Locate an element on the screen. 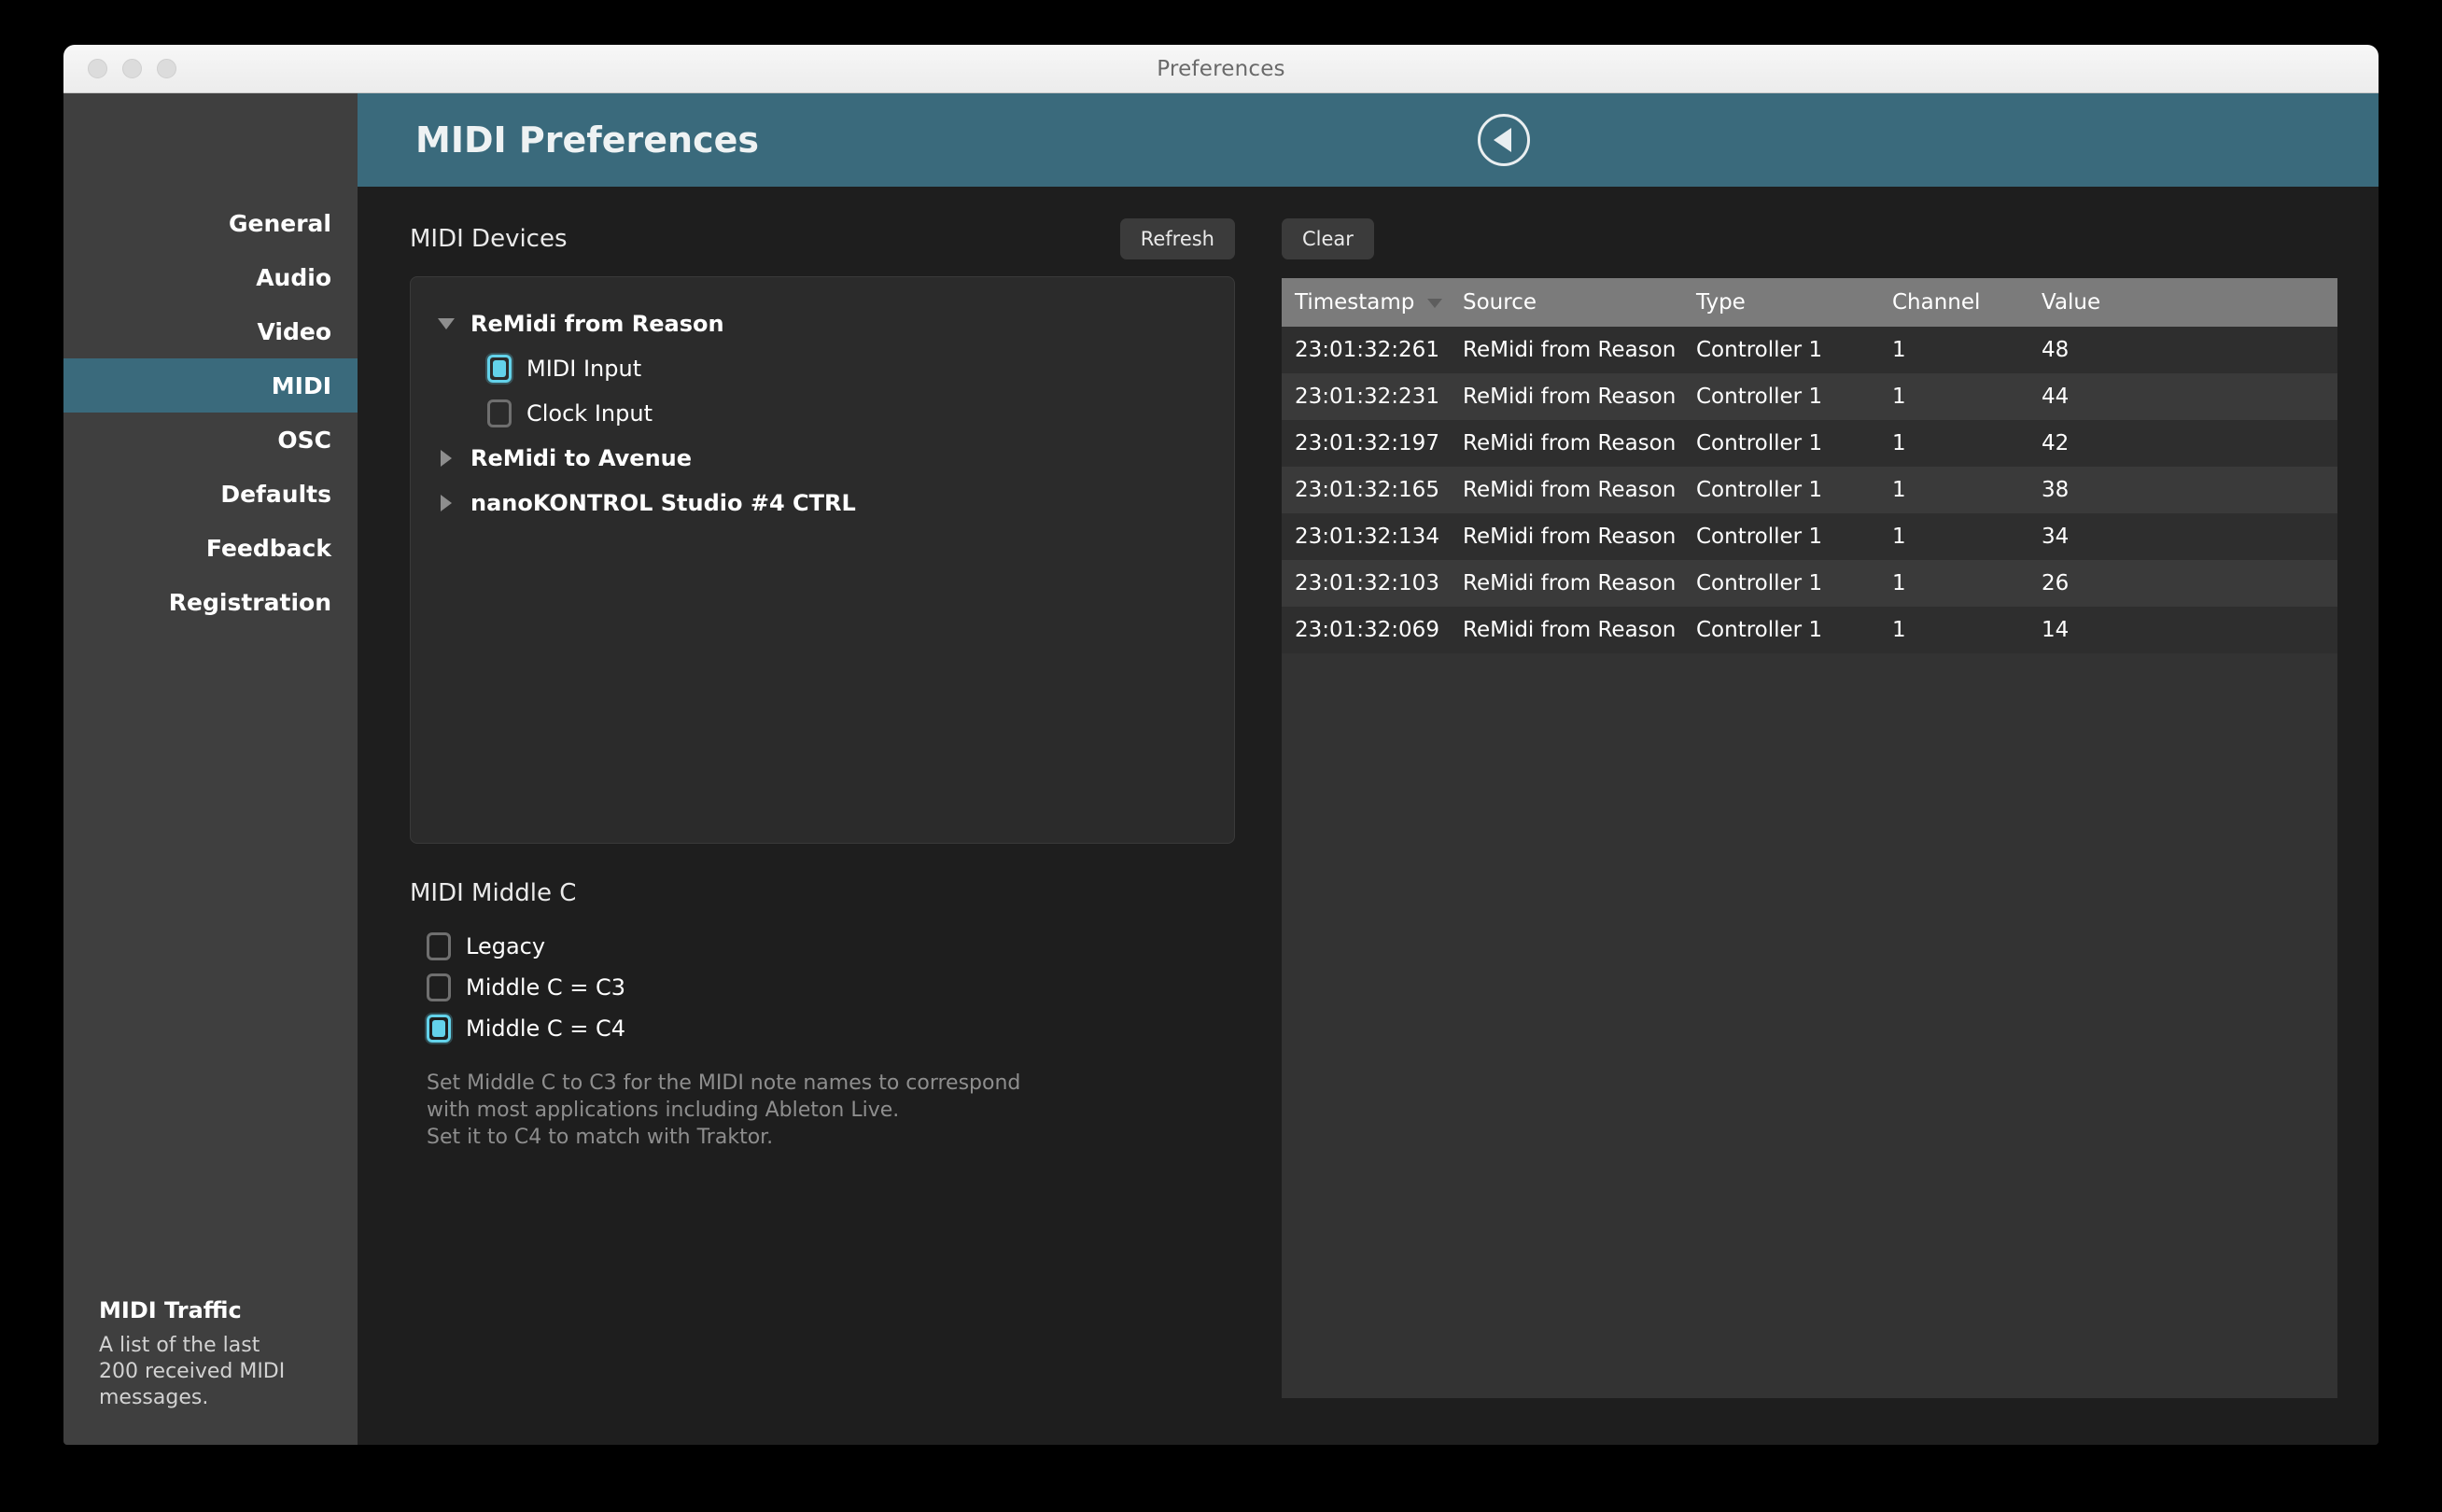 The image size is (2442, 1512). sidebar-item-feedback: Feedback is located at coordinates (210, 548).